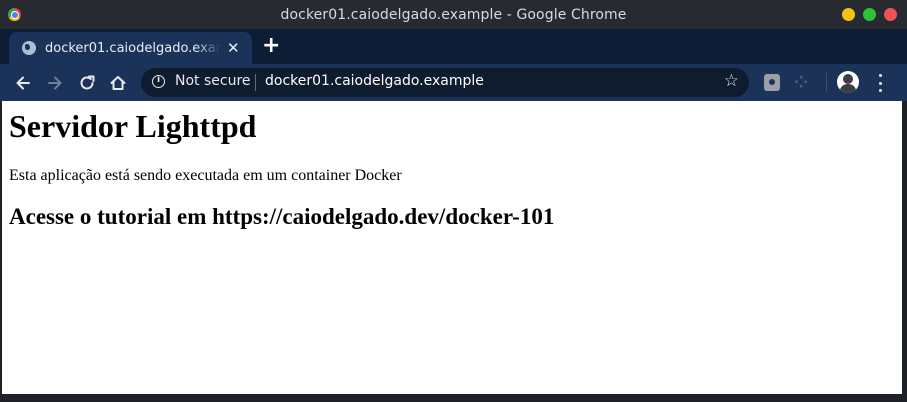 This screenshot has height=402, width=907. What do you see at coordinates (826, 82) in the screenshot?
I see `toolbar-divider` at bounding box center [826, 82].